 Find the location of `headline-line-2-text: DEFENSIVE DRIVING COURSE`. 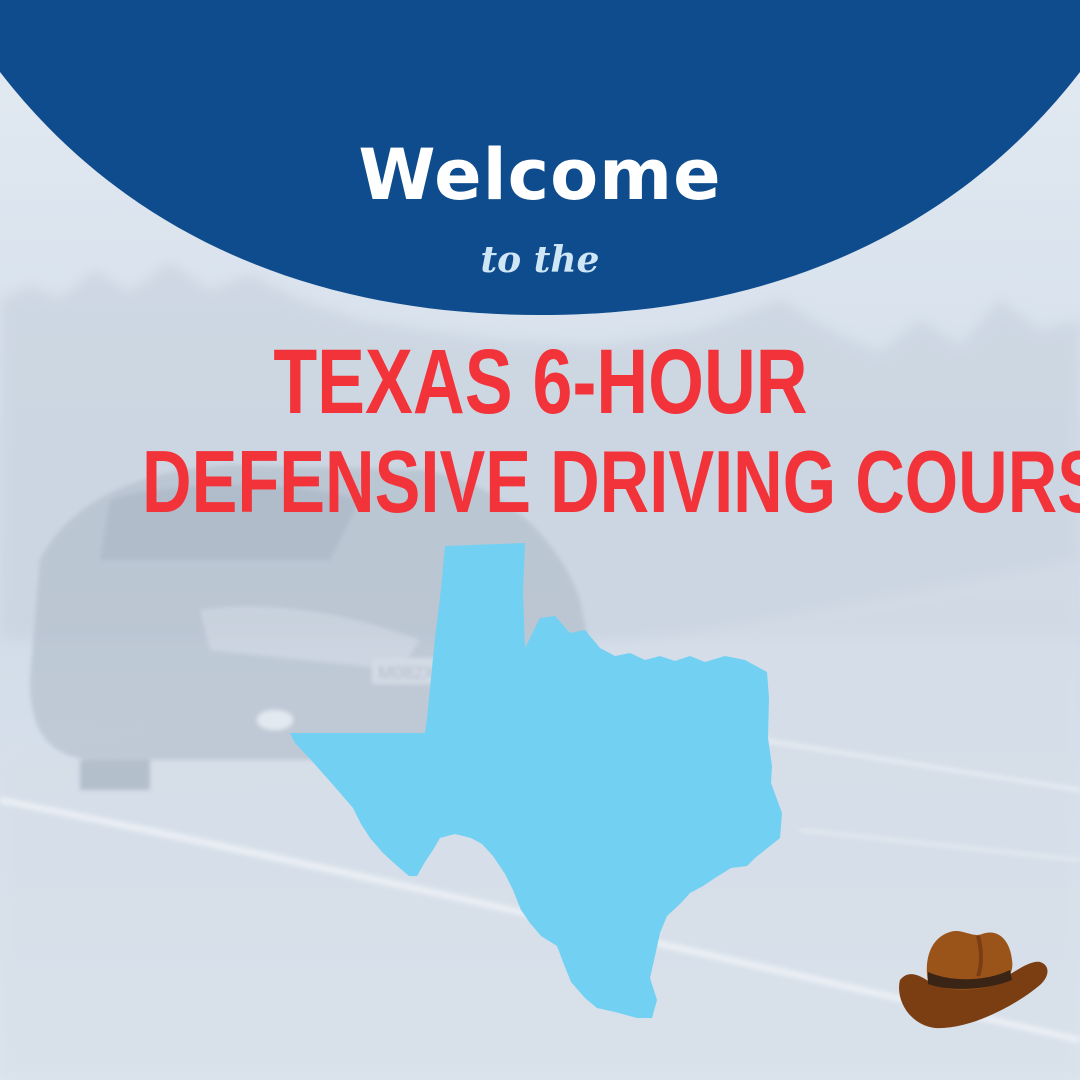

headline-line-2-text: DEFENSIVE DRIVING COURSE is located at coordinates (610, 481).